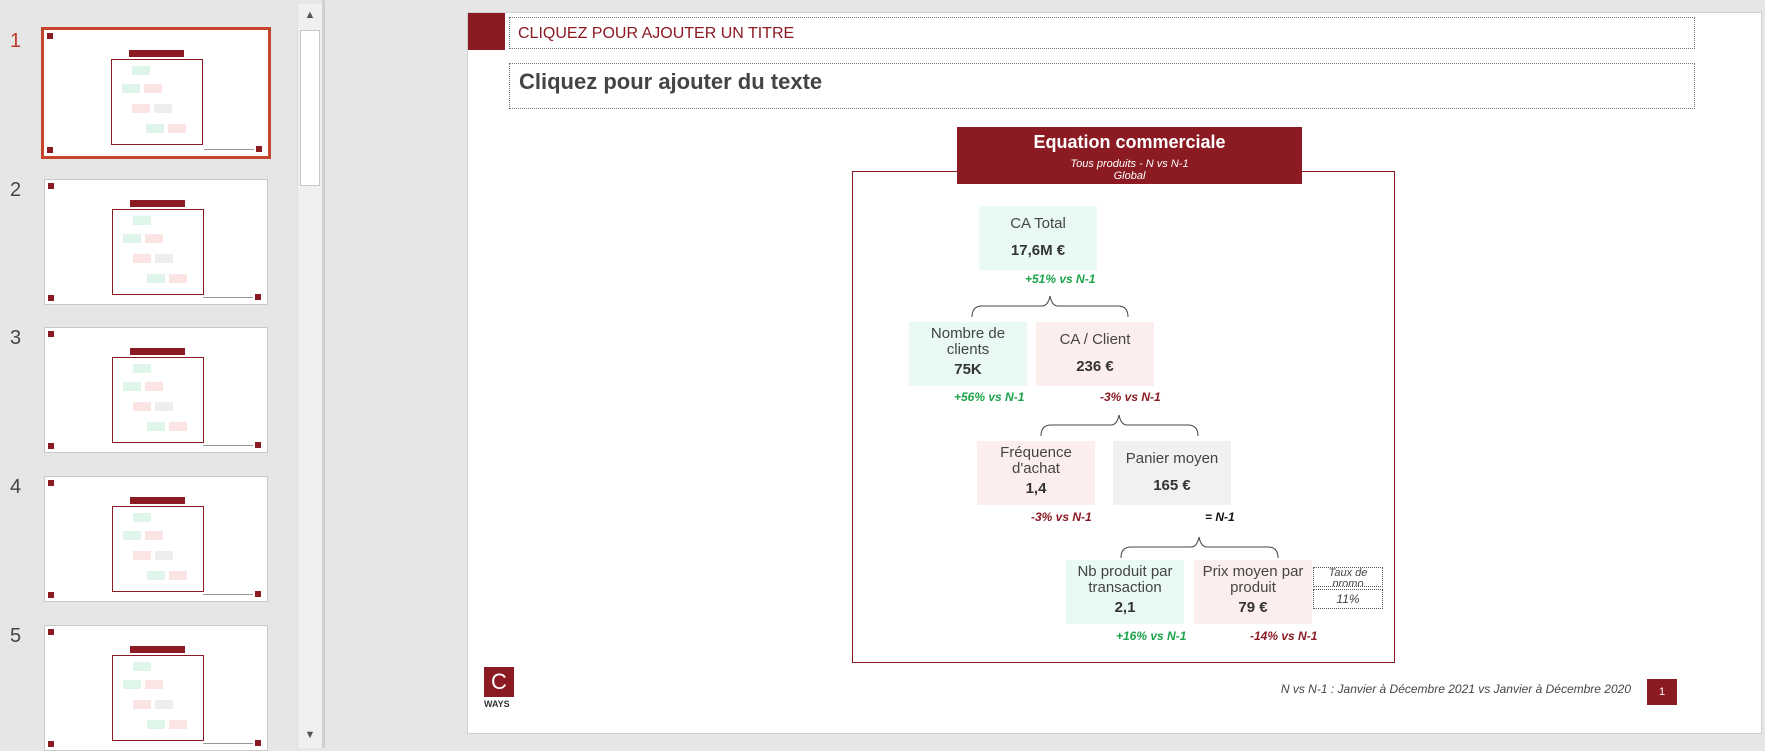  Describe the element at coordinates (310, 15) in the screenshot. I see `scroll-up-arrow-icon: ▲` at that location.